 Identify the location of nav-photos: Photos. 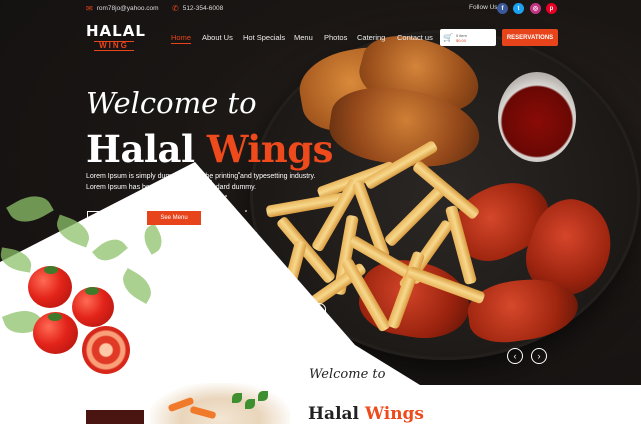
(335, 37).